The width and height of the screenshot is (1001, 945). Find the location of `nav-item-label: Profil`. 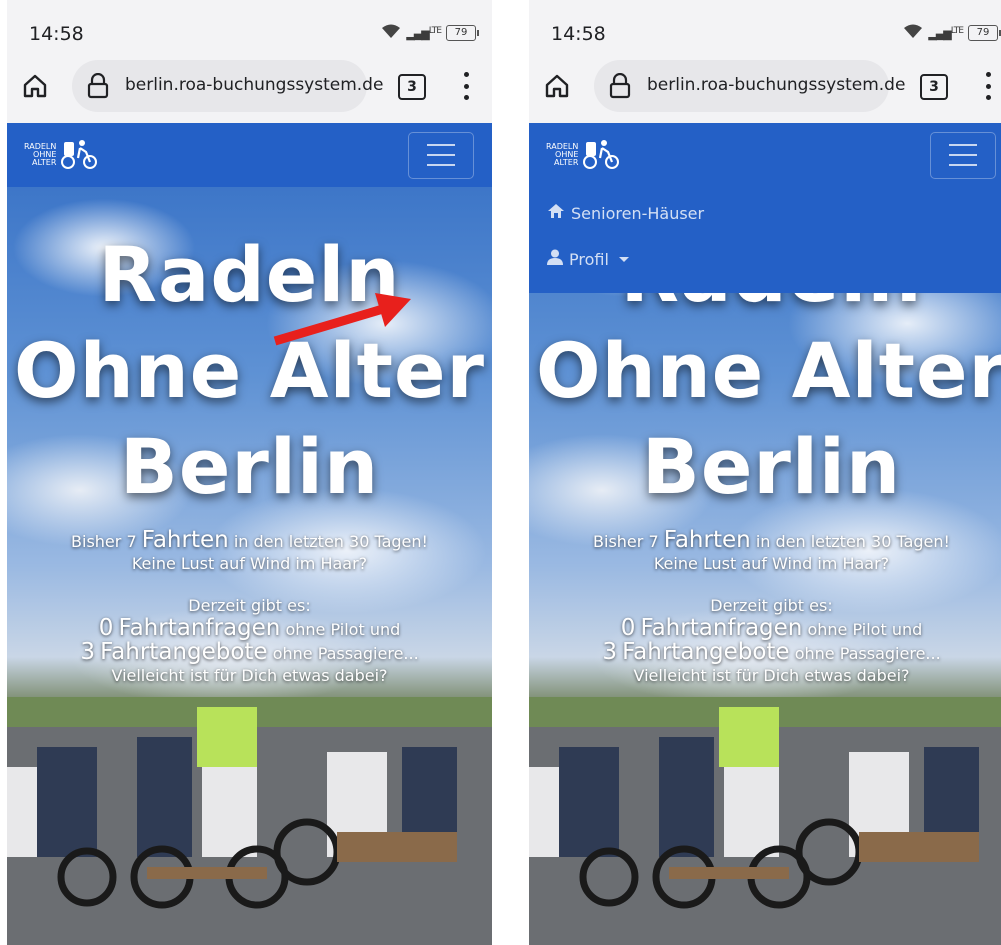

nav-item-label: Profil is located at coordinates (589, 259).